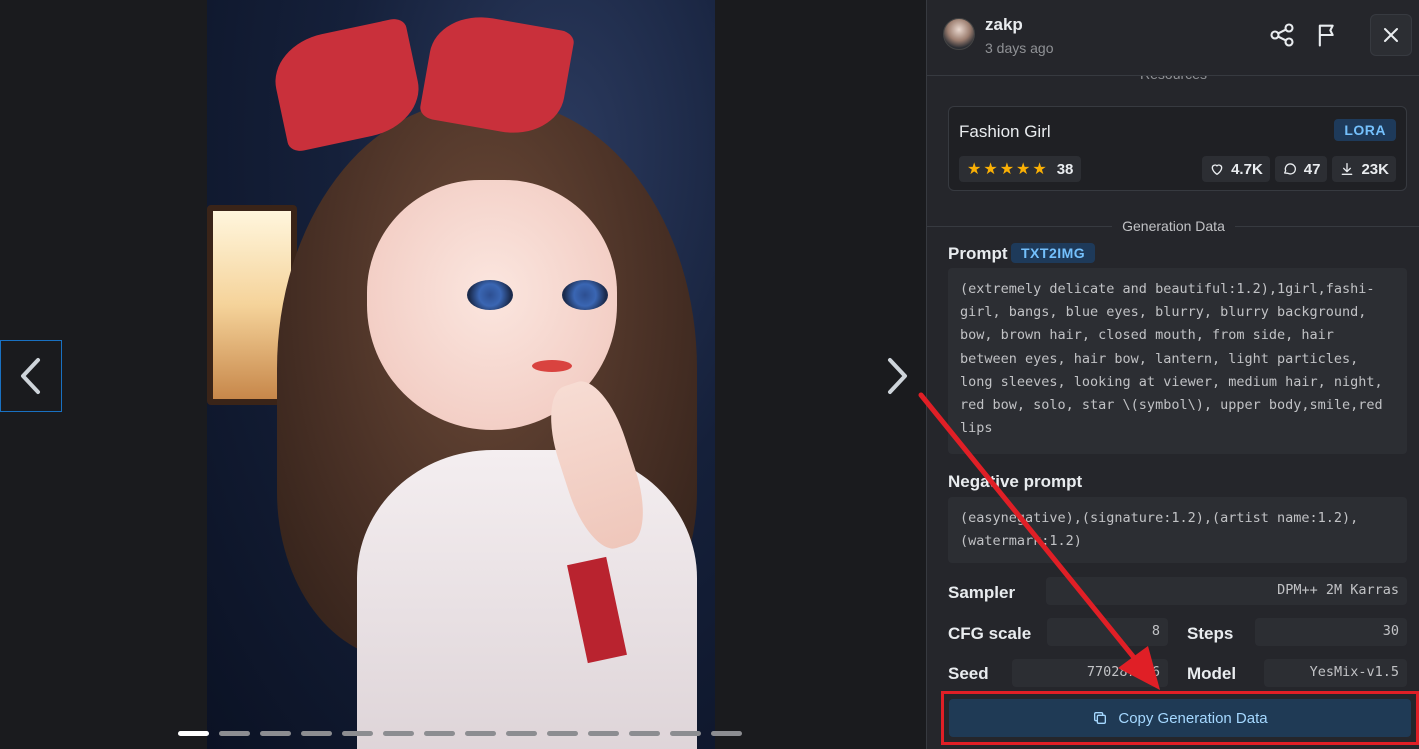 This screenshot has height=749, width=1419. What do you see at coordinates (982, 592) in the screenshot?
I see `sampler-label: Sampler` at bounding box center [982, 592].